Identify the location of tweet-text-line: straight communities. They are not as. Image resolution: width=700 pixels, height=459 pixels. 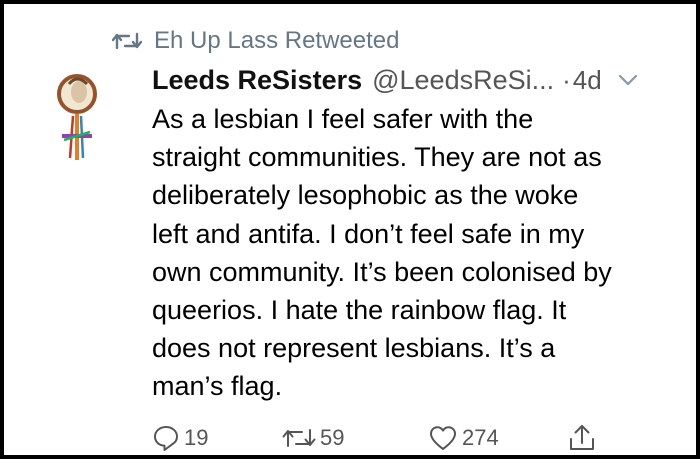
(377, 157).